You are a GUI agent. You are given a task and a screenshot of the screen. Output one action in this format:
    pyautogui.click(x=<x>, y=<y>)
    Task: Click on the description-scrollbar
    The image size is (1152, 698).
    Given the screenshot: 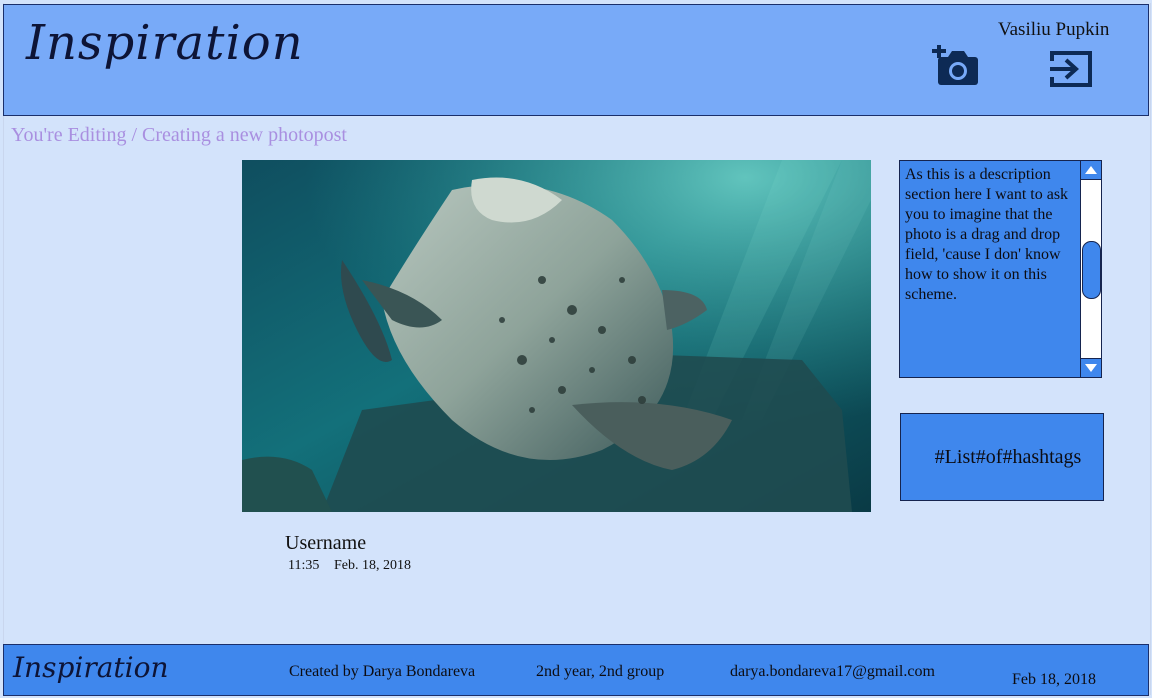 What is the action you would take?
    pyautogui.click(x=1090, y=269)
    